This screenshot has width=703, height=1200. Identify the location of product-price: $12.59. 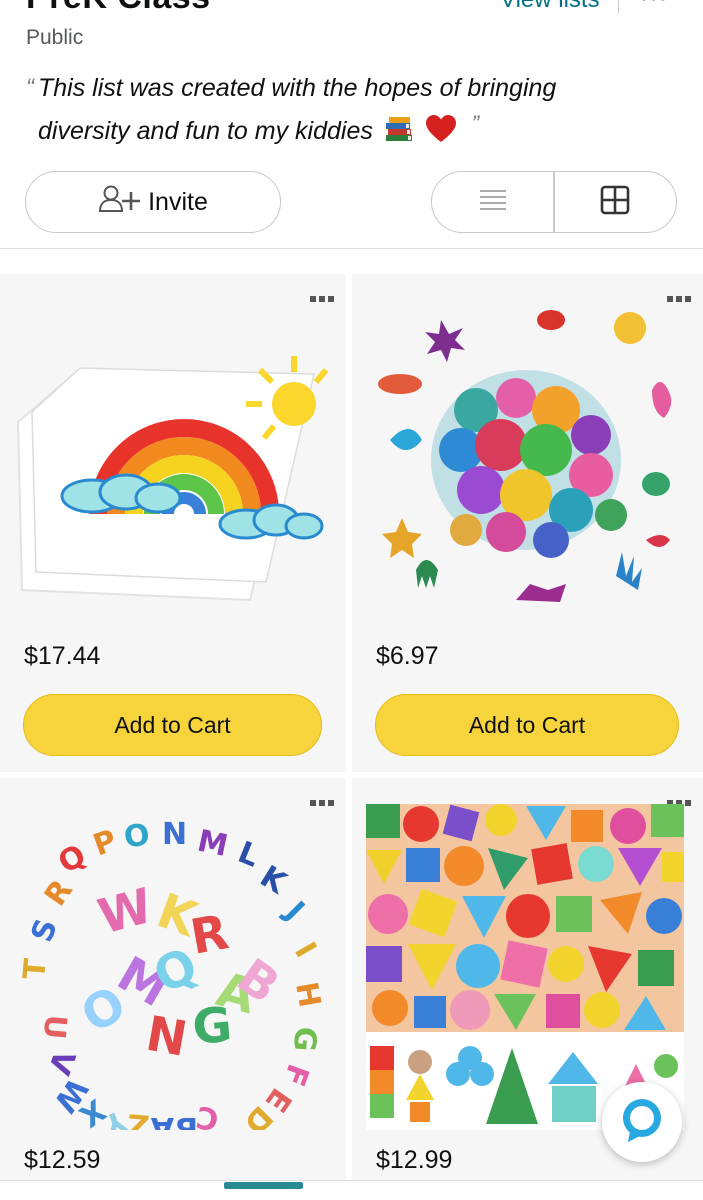
(62, 1160).